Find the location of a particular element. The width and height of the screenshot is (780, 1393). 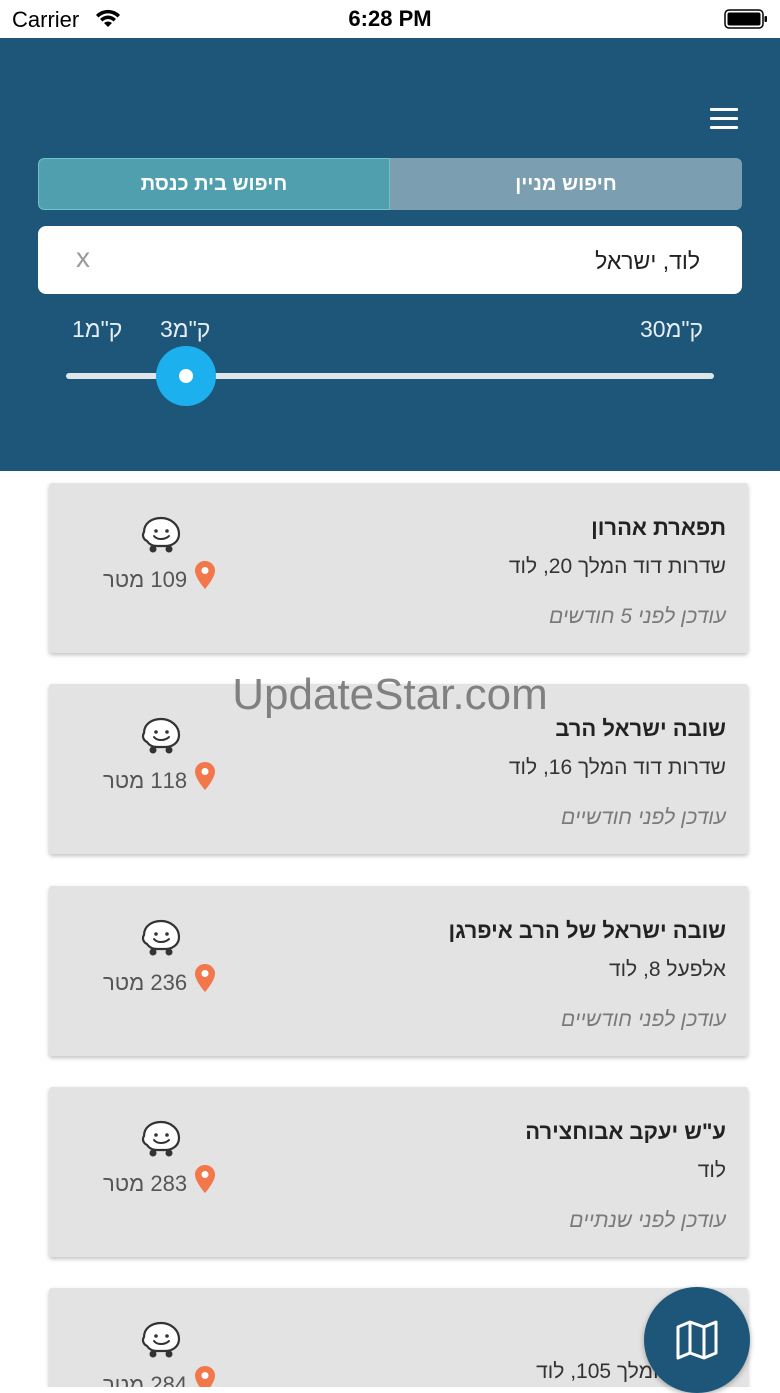

status-bar: Carrier 6:28 PM is located at coordinates (390, 19).